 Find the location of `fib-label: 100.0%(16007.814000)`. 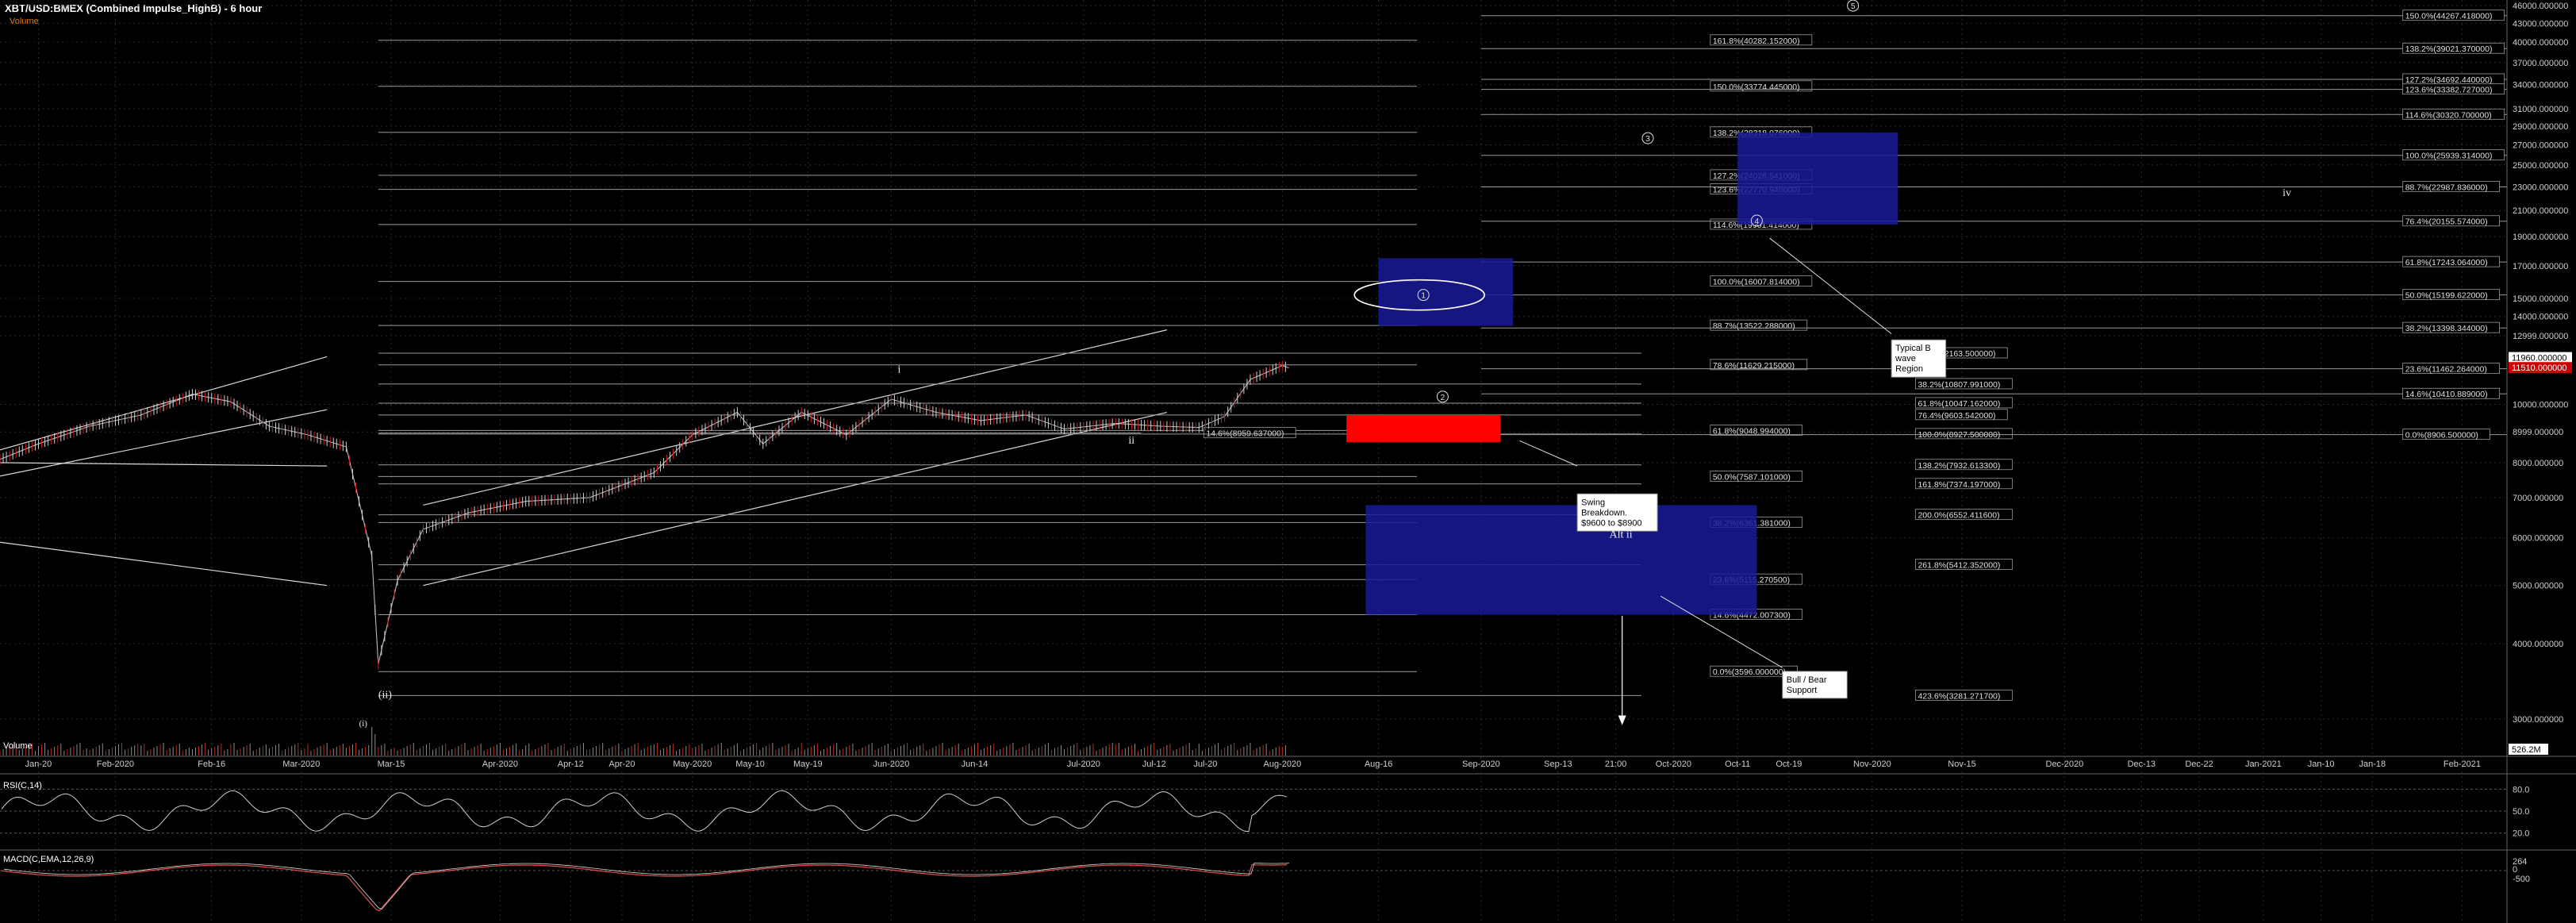

fib-label: 100.0%(16007.814000) is located at coordinates (1756, 282).